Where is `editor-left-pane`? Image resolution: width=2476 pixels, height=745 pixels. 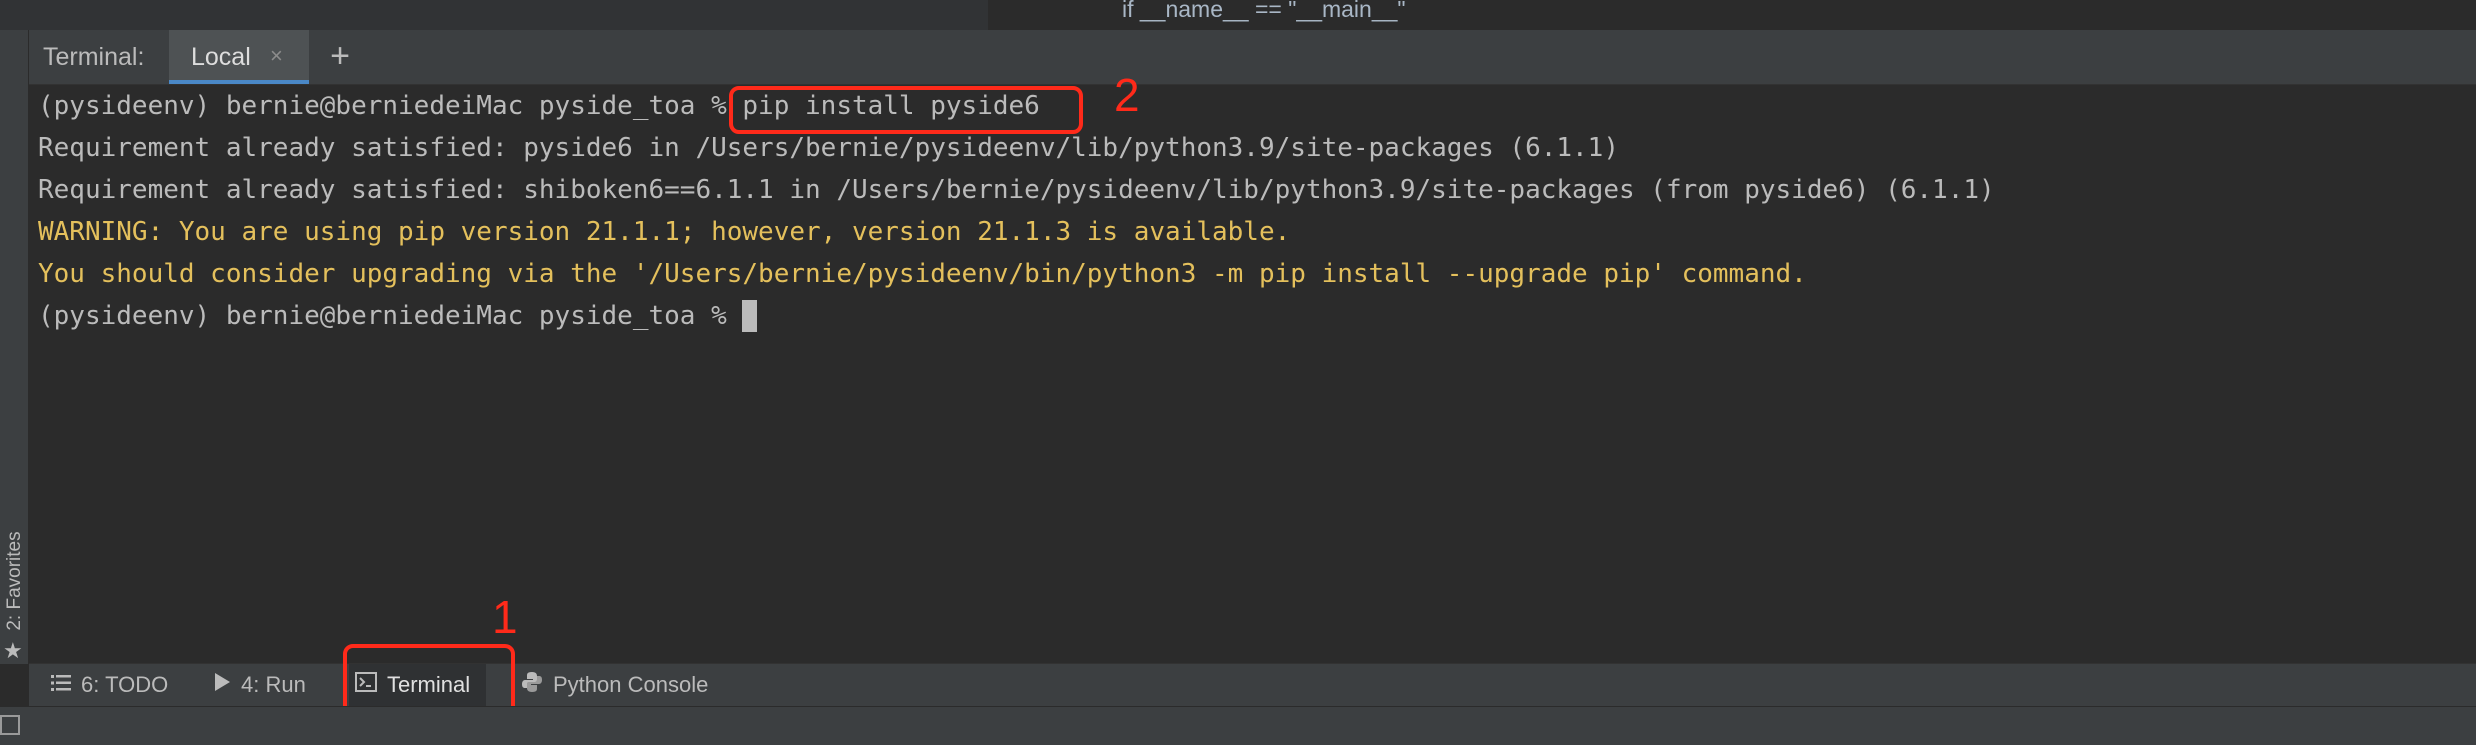
editor-left-pane is located at coordinates (494, 15).